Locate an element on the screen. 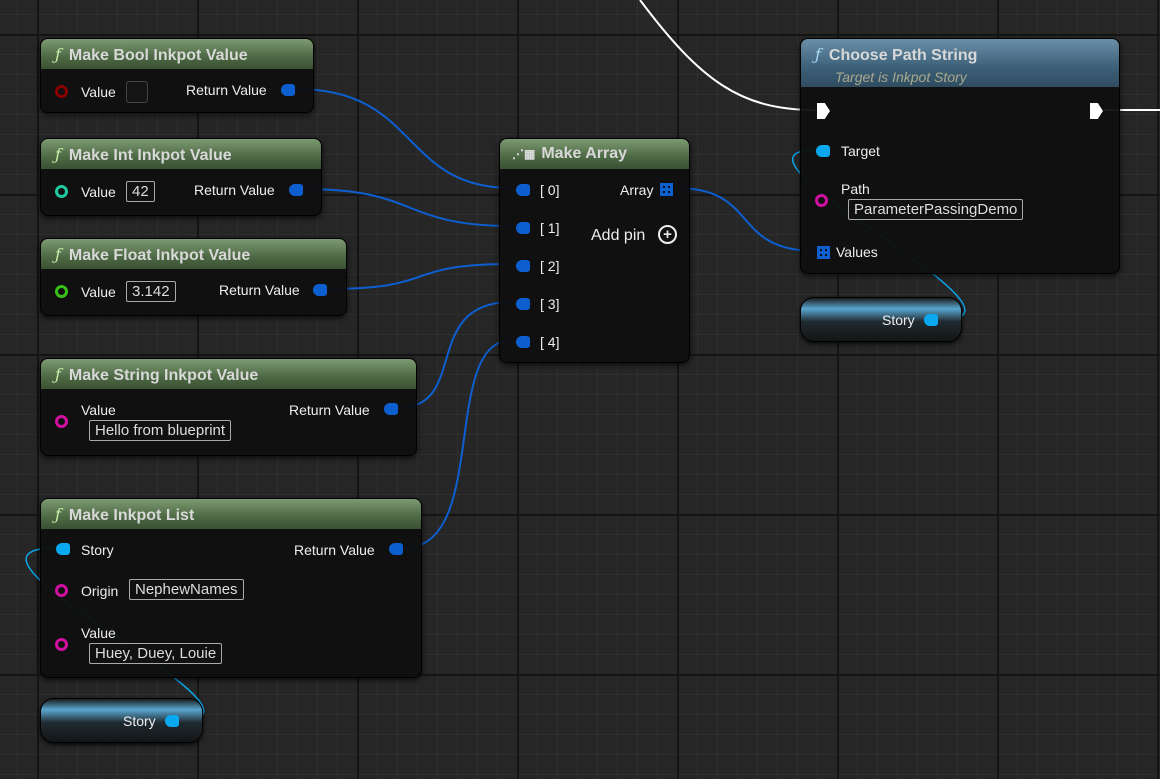 This screenshot has height=779, width=1160. array-input-1-label: [ 1] is located at coordinates (550, 228).